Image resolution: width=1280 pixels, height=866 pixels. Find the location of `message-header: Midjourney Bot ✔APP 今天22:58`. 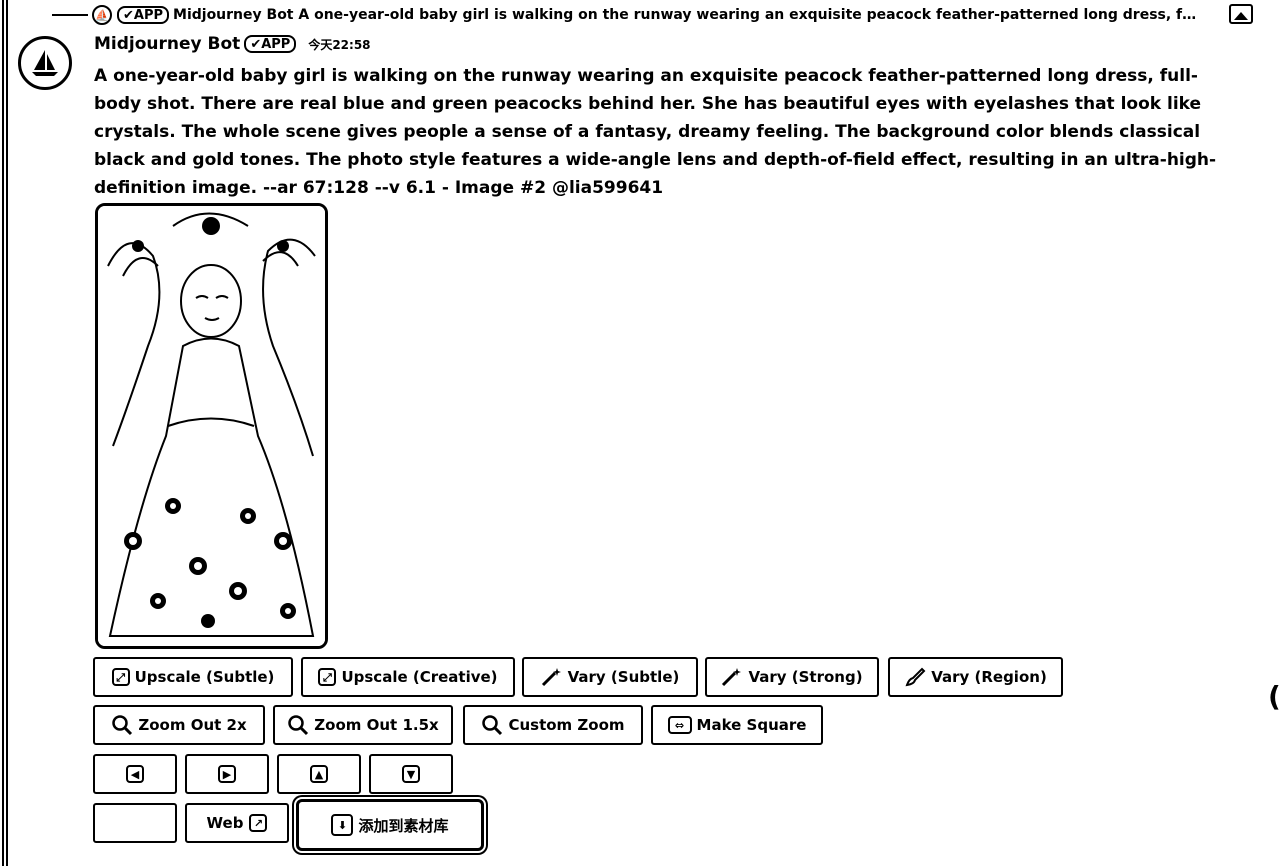

message-header: Midjourney Bot ✔APP 今天22:58 is located at coordinates (232, 44).